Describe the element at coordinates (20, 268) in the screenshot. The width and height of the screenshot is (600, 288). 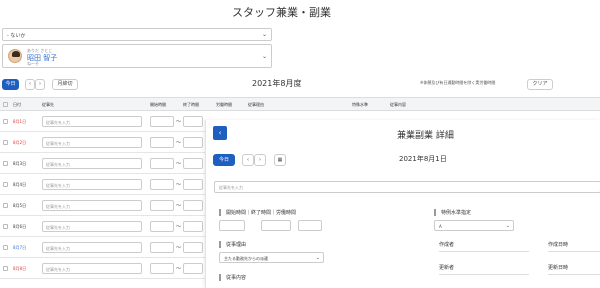
I see `row-date: 8月8日` at that location.